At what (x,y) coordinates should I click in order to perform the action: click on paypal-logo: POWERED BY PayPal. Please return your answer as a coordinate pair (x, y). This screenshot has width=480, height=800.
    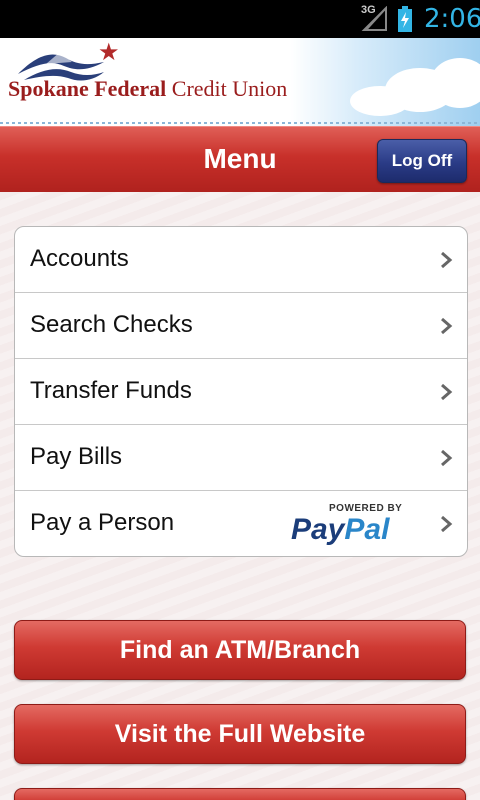
    Looking at the image, I should click on (356, 525).